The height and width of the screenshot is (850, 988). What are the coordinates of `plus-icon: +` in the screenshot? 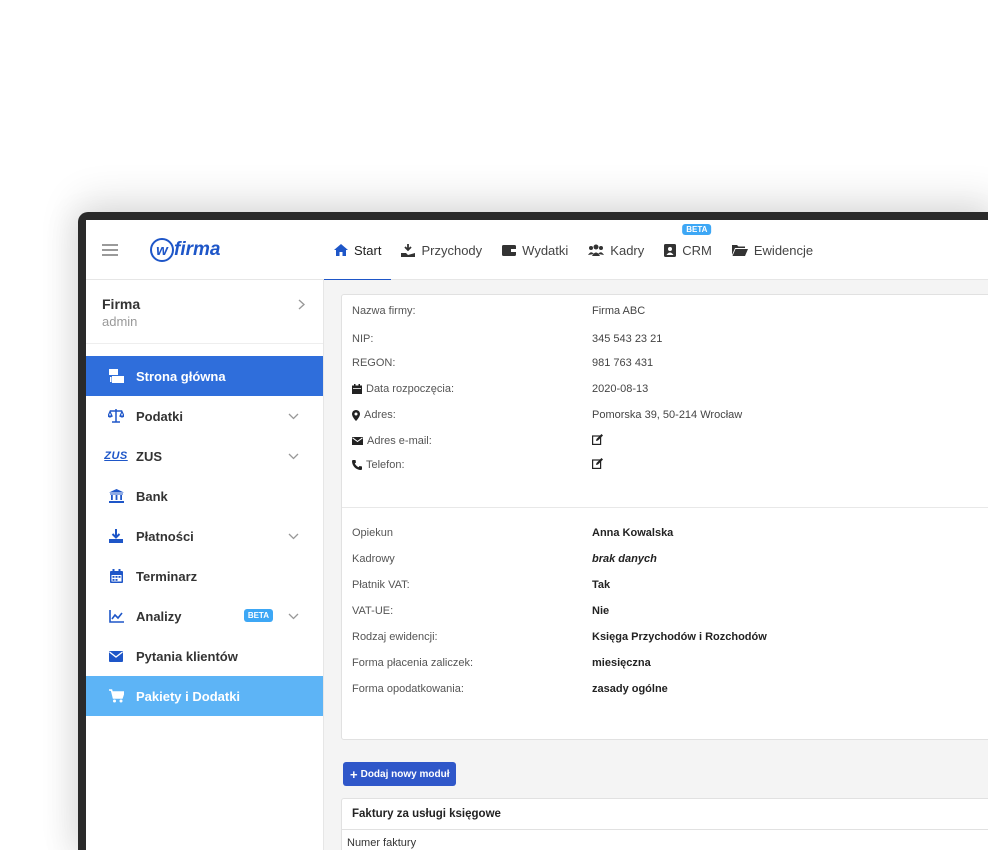 It's located at (354, 774).